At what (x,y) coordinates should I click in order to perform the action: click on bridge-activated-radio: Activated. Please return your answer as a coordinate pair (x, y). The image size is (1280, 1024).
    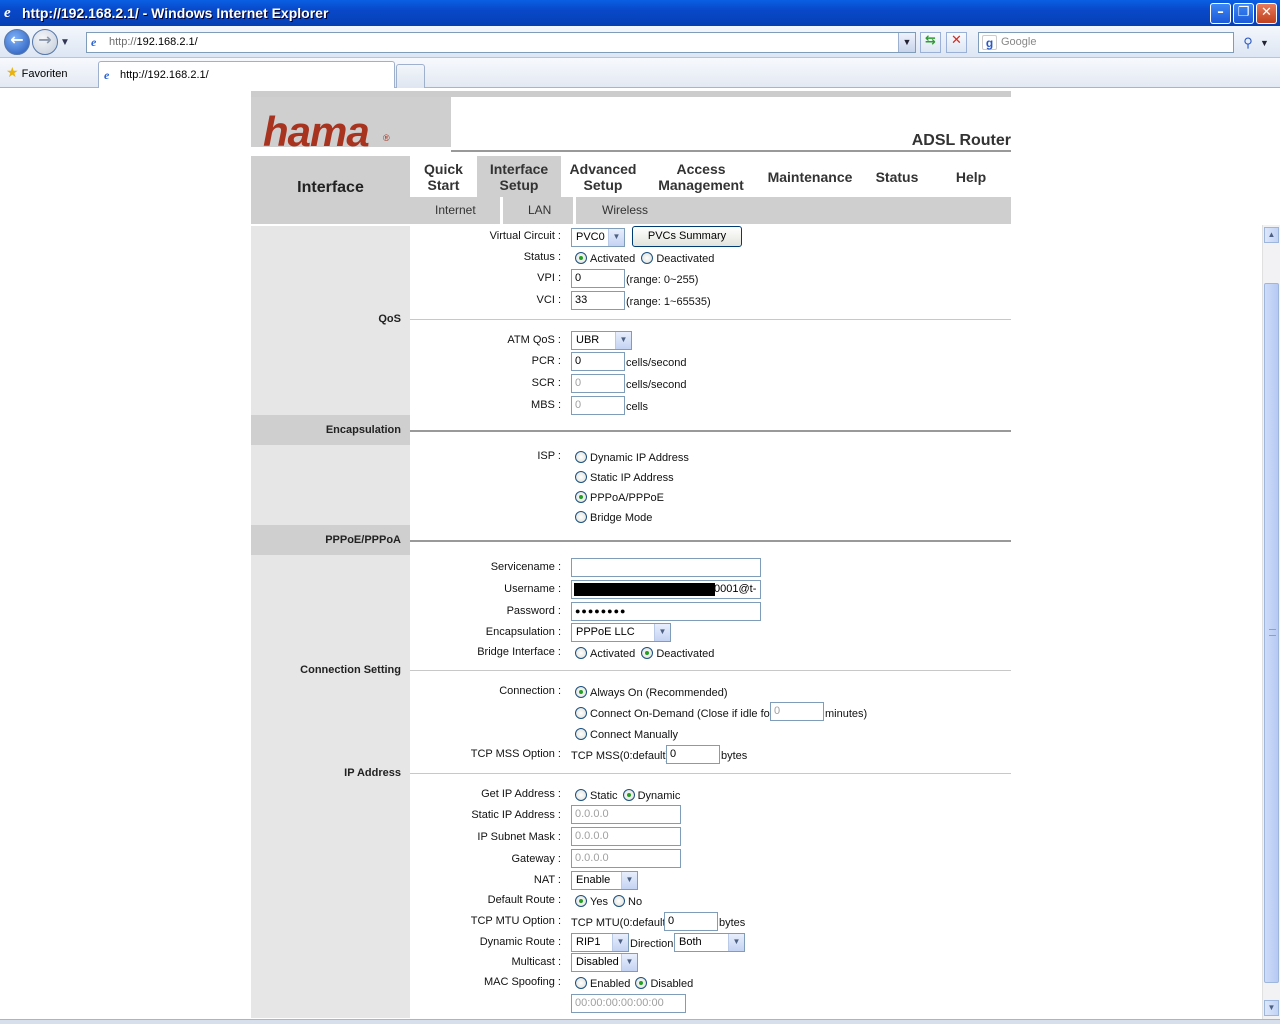
    Looking at the image, I should click on (605, 653).